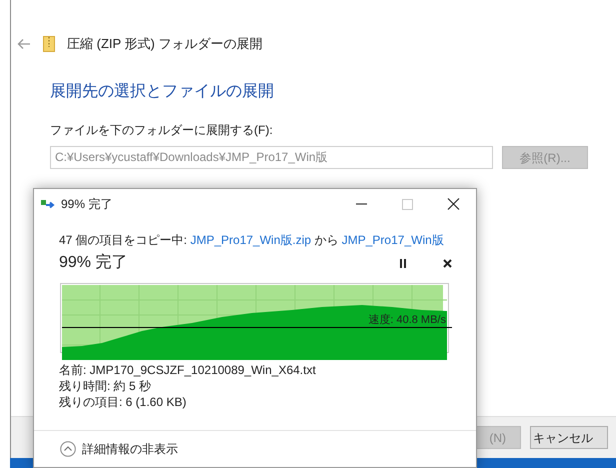  I want to click on path-field: C:¥Users¥ycustaff¥Downloads¥JMP_Pro17_Win版, so click(271, 157).